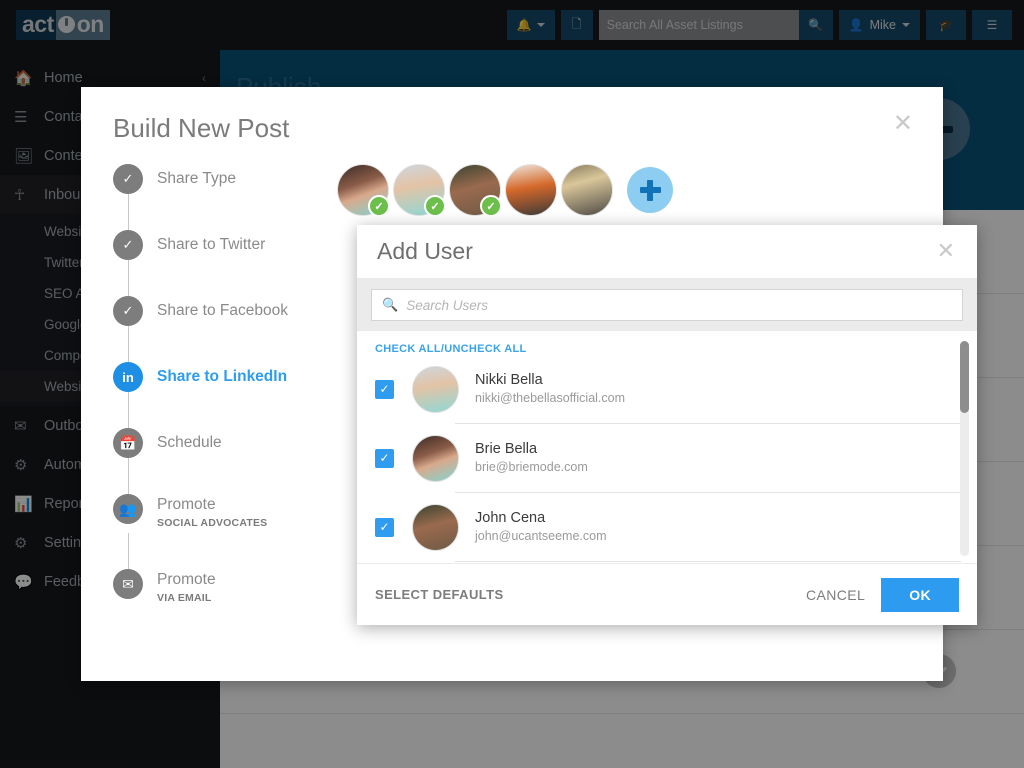  Describe the element at coordinates (128, 443) in the screenshot. I see `calendar-icon: 📅` at that location.